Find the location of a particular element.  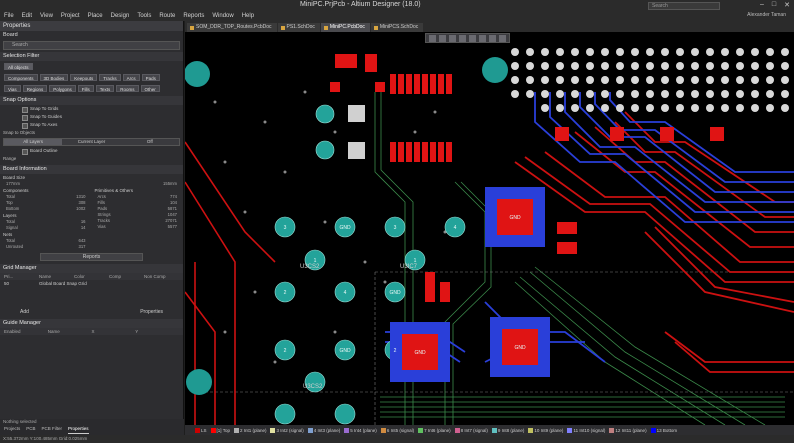

layer-tab: 11 Int10 (signal) is located at coordinates (586, 430).